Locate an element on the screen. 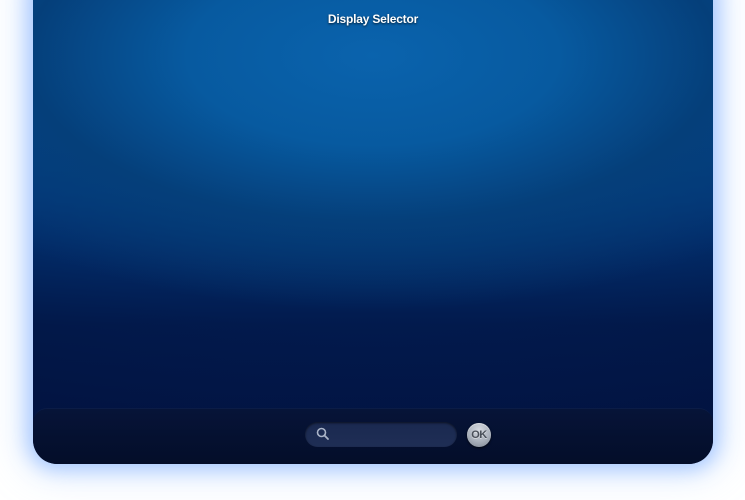  search-field is located at coordinates (381, 434).